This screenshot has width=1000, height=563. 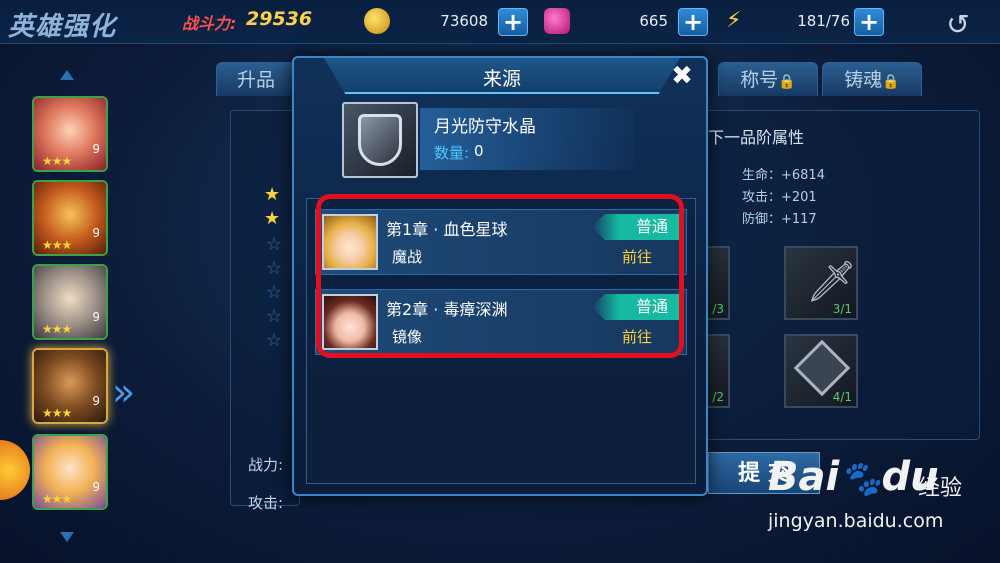 What do you see at coordinates (513, 22) in the screenshot?
I see `add-gold-button: +` at bounding box center [513, 22].